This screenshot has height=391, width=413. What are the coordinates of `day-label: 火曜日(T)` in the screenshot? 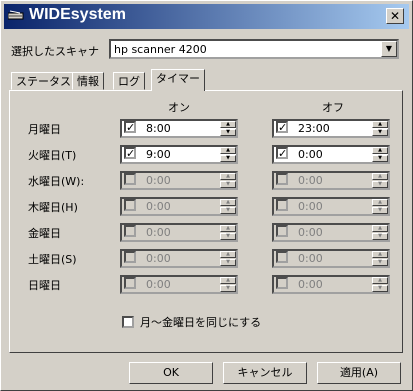 It's located at (52, 155).